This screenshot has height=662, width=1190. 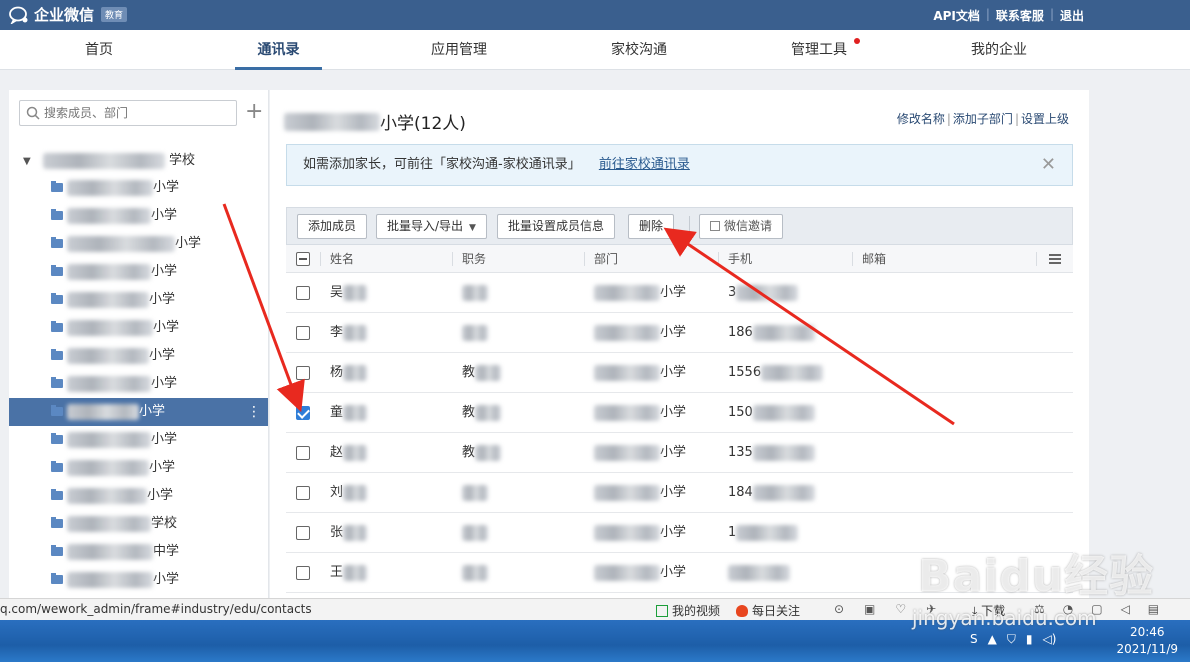 What do you see at coordinates (138, 552) in the screenshot?
I see `tree-item: 中学` at bounding box center [138, 552].